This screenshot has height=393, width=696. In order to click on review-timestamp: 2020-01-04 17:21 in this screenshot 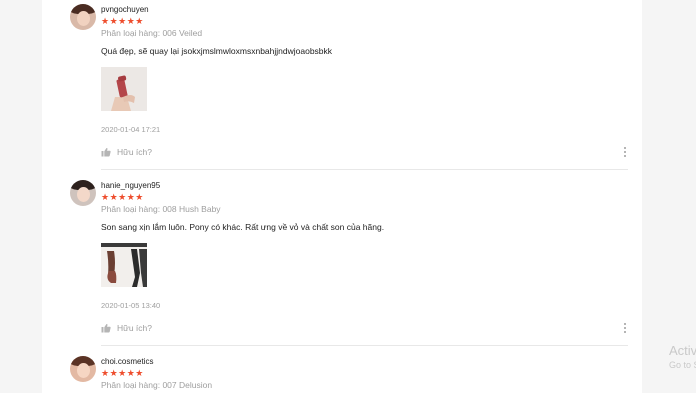, I will do `click(131, 129)`.